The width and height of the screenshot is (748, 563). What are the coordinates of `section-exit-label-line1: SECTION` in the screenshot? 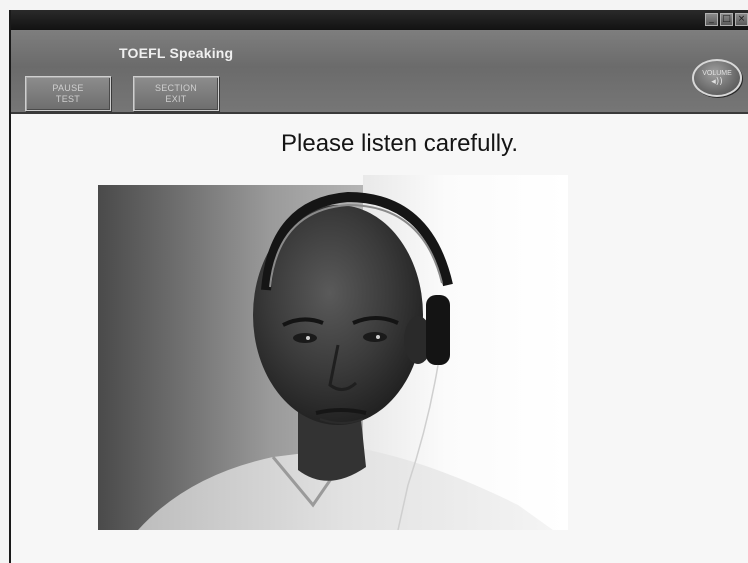 It's located at (176, 87).